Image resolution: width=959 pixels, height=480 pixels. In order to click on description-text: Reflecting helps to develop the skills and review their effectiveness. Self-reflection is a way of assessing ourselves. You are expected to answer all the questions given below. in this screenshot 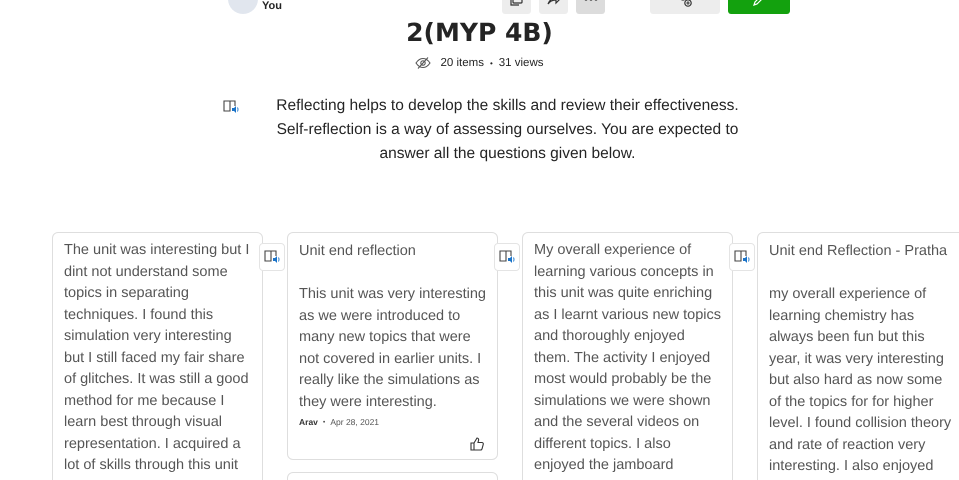, I will do `click(507, 130)`.